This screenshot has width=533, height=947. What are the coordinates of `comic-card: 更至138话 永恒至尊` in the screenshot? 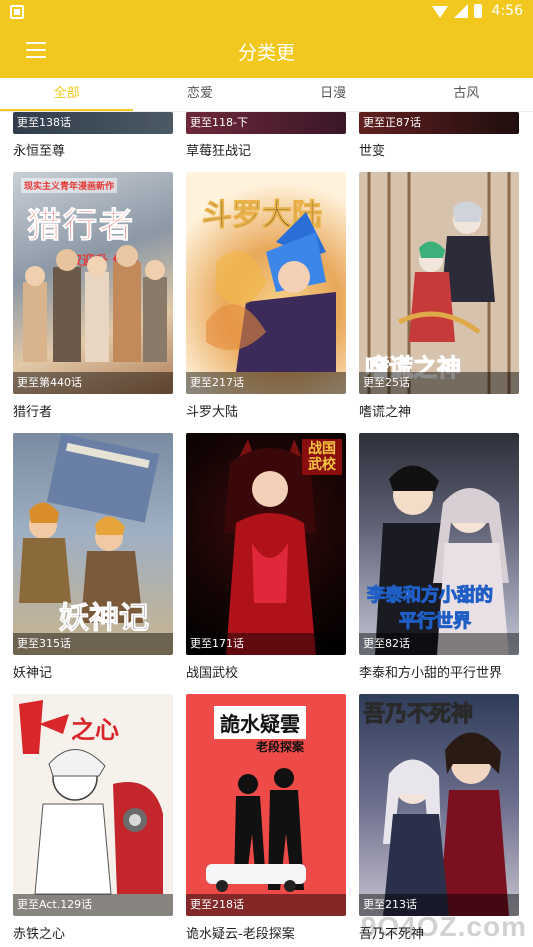 It's located at (93, 137).